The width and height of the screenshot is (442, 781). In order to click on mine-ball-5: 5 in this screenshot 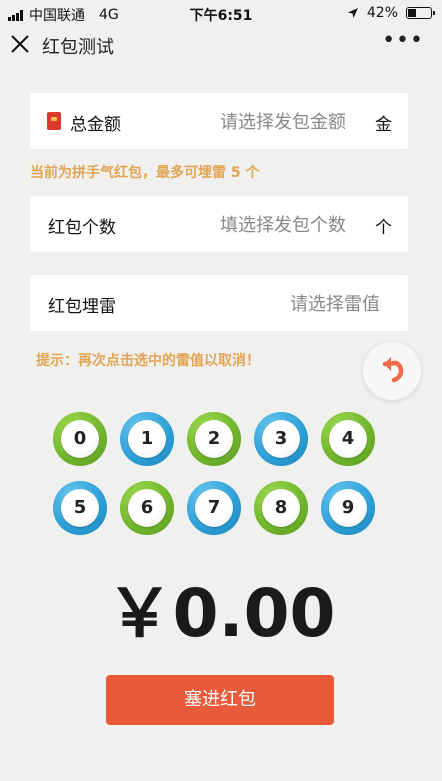, I will do `click(80, 508)`.